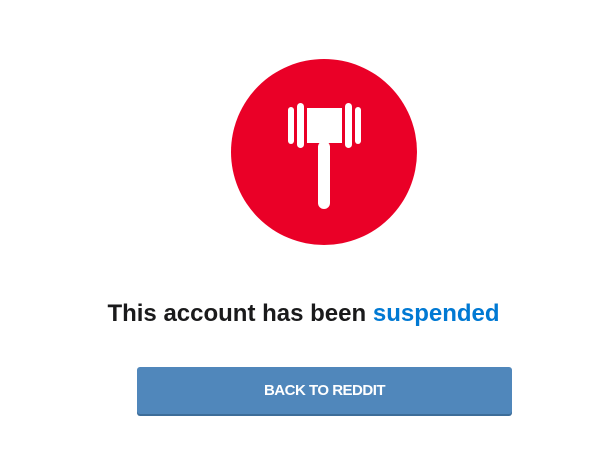 Image resolution: width=607 pixels, height=455 pixels. Describe the element at coordinates (237, 313) in the screenshot. I see `message-text: This account has been` at that location.